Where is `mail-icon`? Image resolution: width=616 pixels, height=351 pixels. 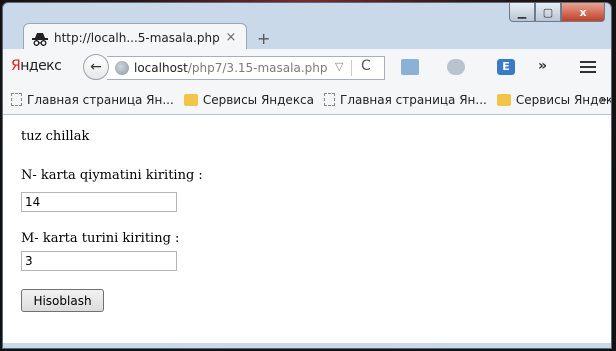
mail-icon is located at coordinates (410, 67).